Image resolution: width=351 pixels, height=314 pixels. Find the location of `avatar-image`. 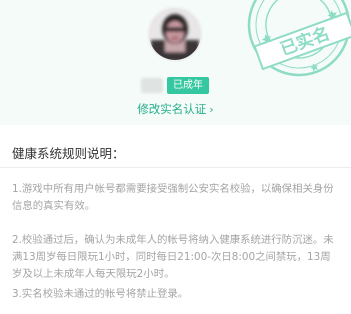

avatar-image is located at coordinates (175, 34).